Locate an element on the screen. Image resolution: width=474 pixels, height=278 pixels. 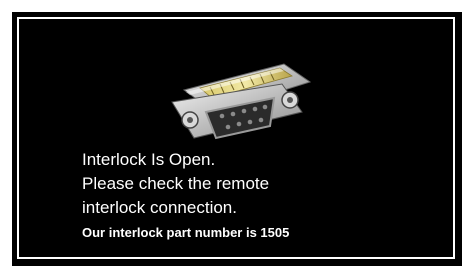
part-number-message: Our interlock part number is 1505 is located at coordinates (186, 232).